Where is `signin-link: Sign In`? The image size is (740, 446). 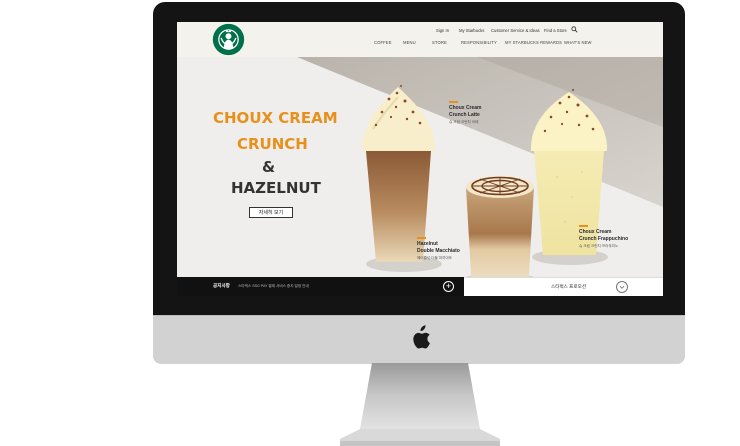
signin-link: Sign In is located at coordinates (442, 30).